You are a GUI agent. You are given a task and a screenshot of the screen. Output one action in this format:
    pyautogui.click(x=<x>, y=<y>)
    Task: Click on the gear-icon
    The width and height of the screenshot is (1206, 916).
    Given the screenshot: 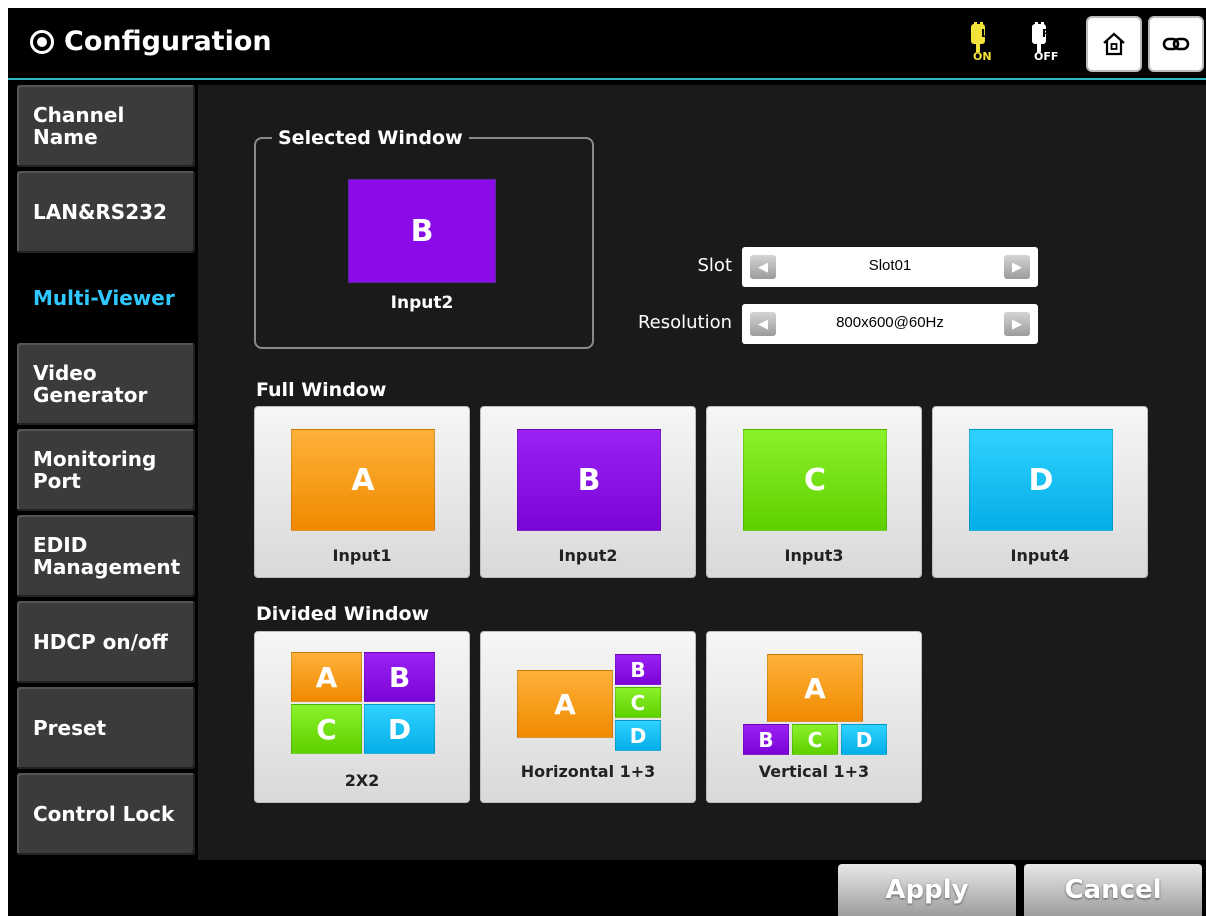 What is the action you would take?
    pyautogui.click(x=42, y=41)
    